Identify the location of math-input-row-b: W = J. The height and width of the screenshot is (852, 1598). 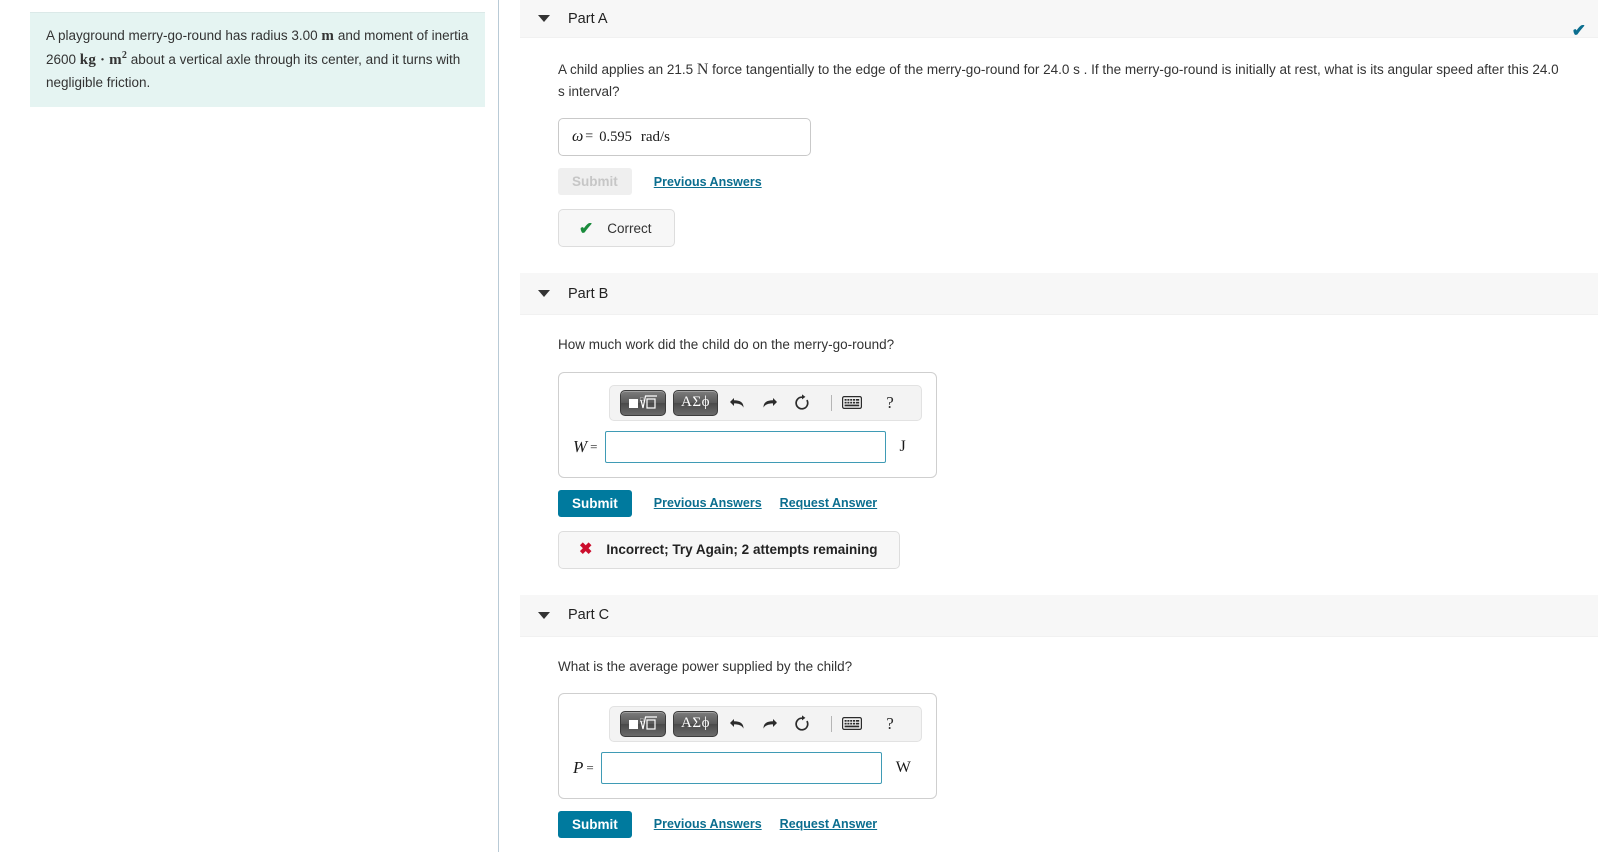
(747, 446).